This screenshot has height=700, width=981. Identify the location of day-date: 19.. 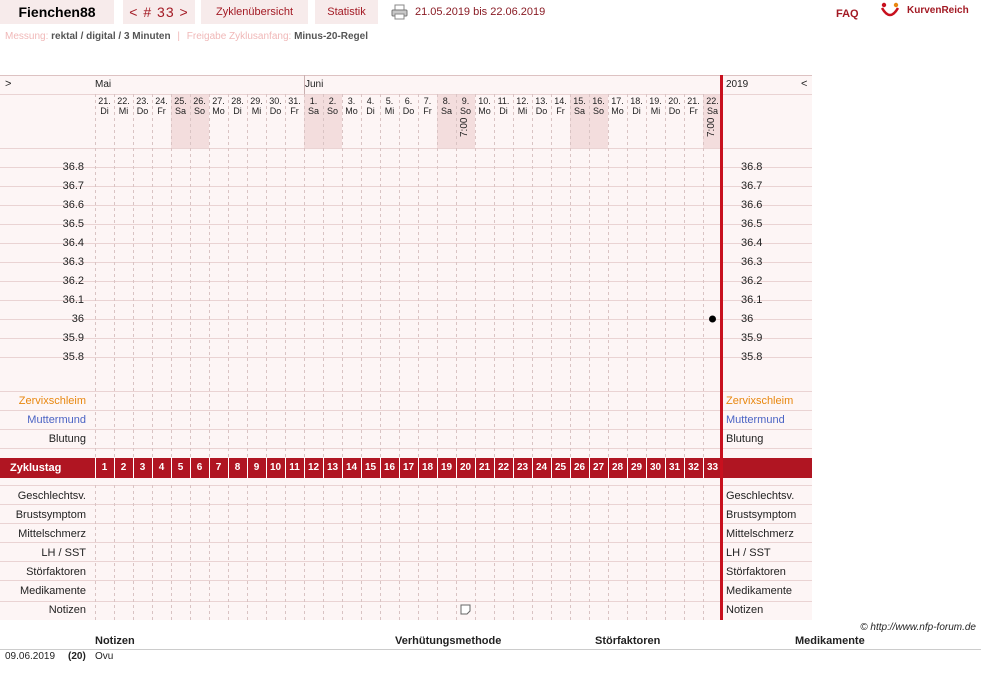
(655, 101).